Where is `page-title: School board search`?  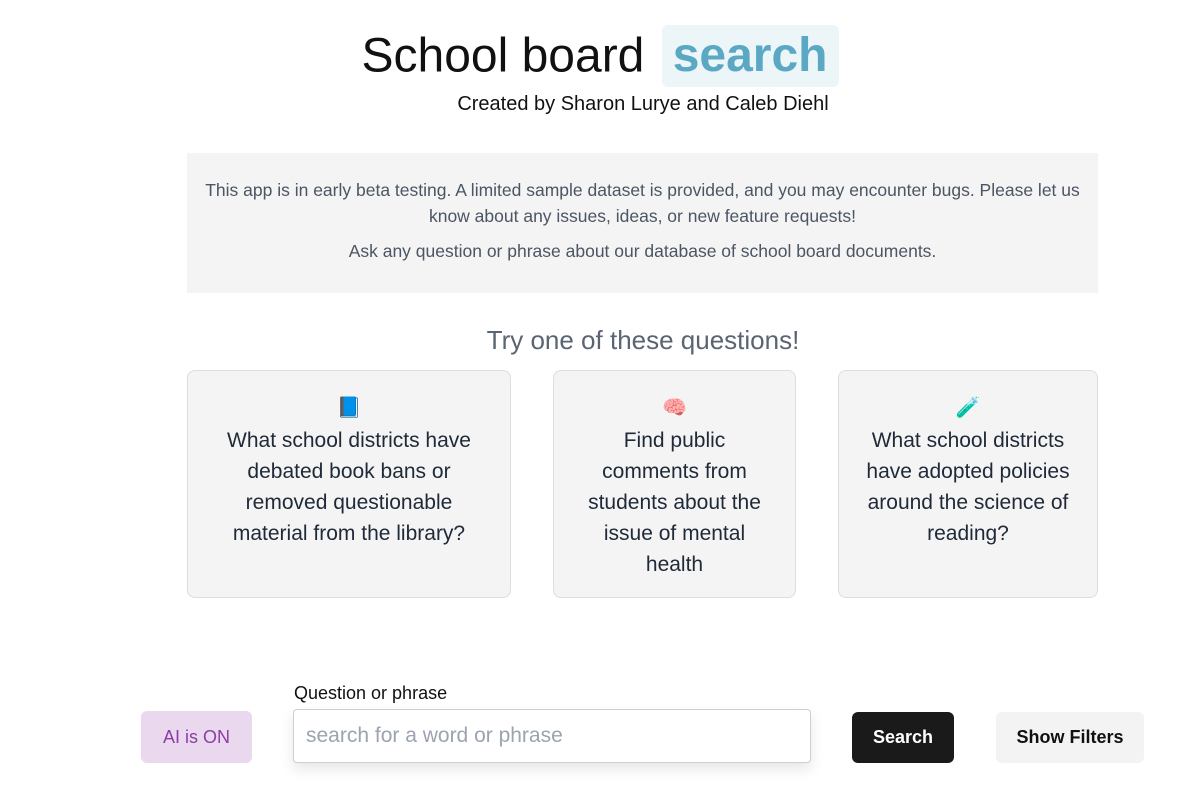
page-title: School board search is located at coordinates (600, 55).